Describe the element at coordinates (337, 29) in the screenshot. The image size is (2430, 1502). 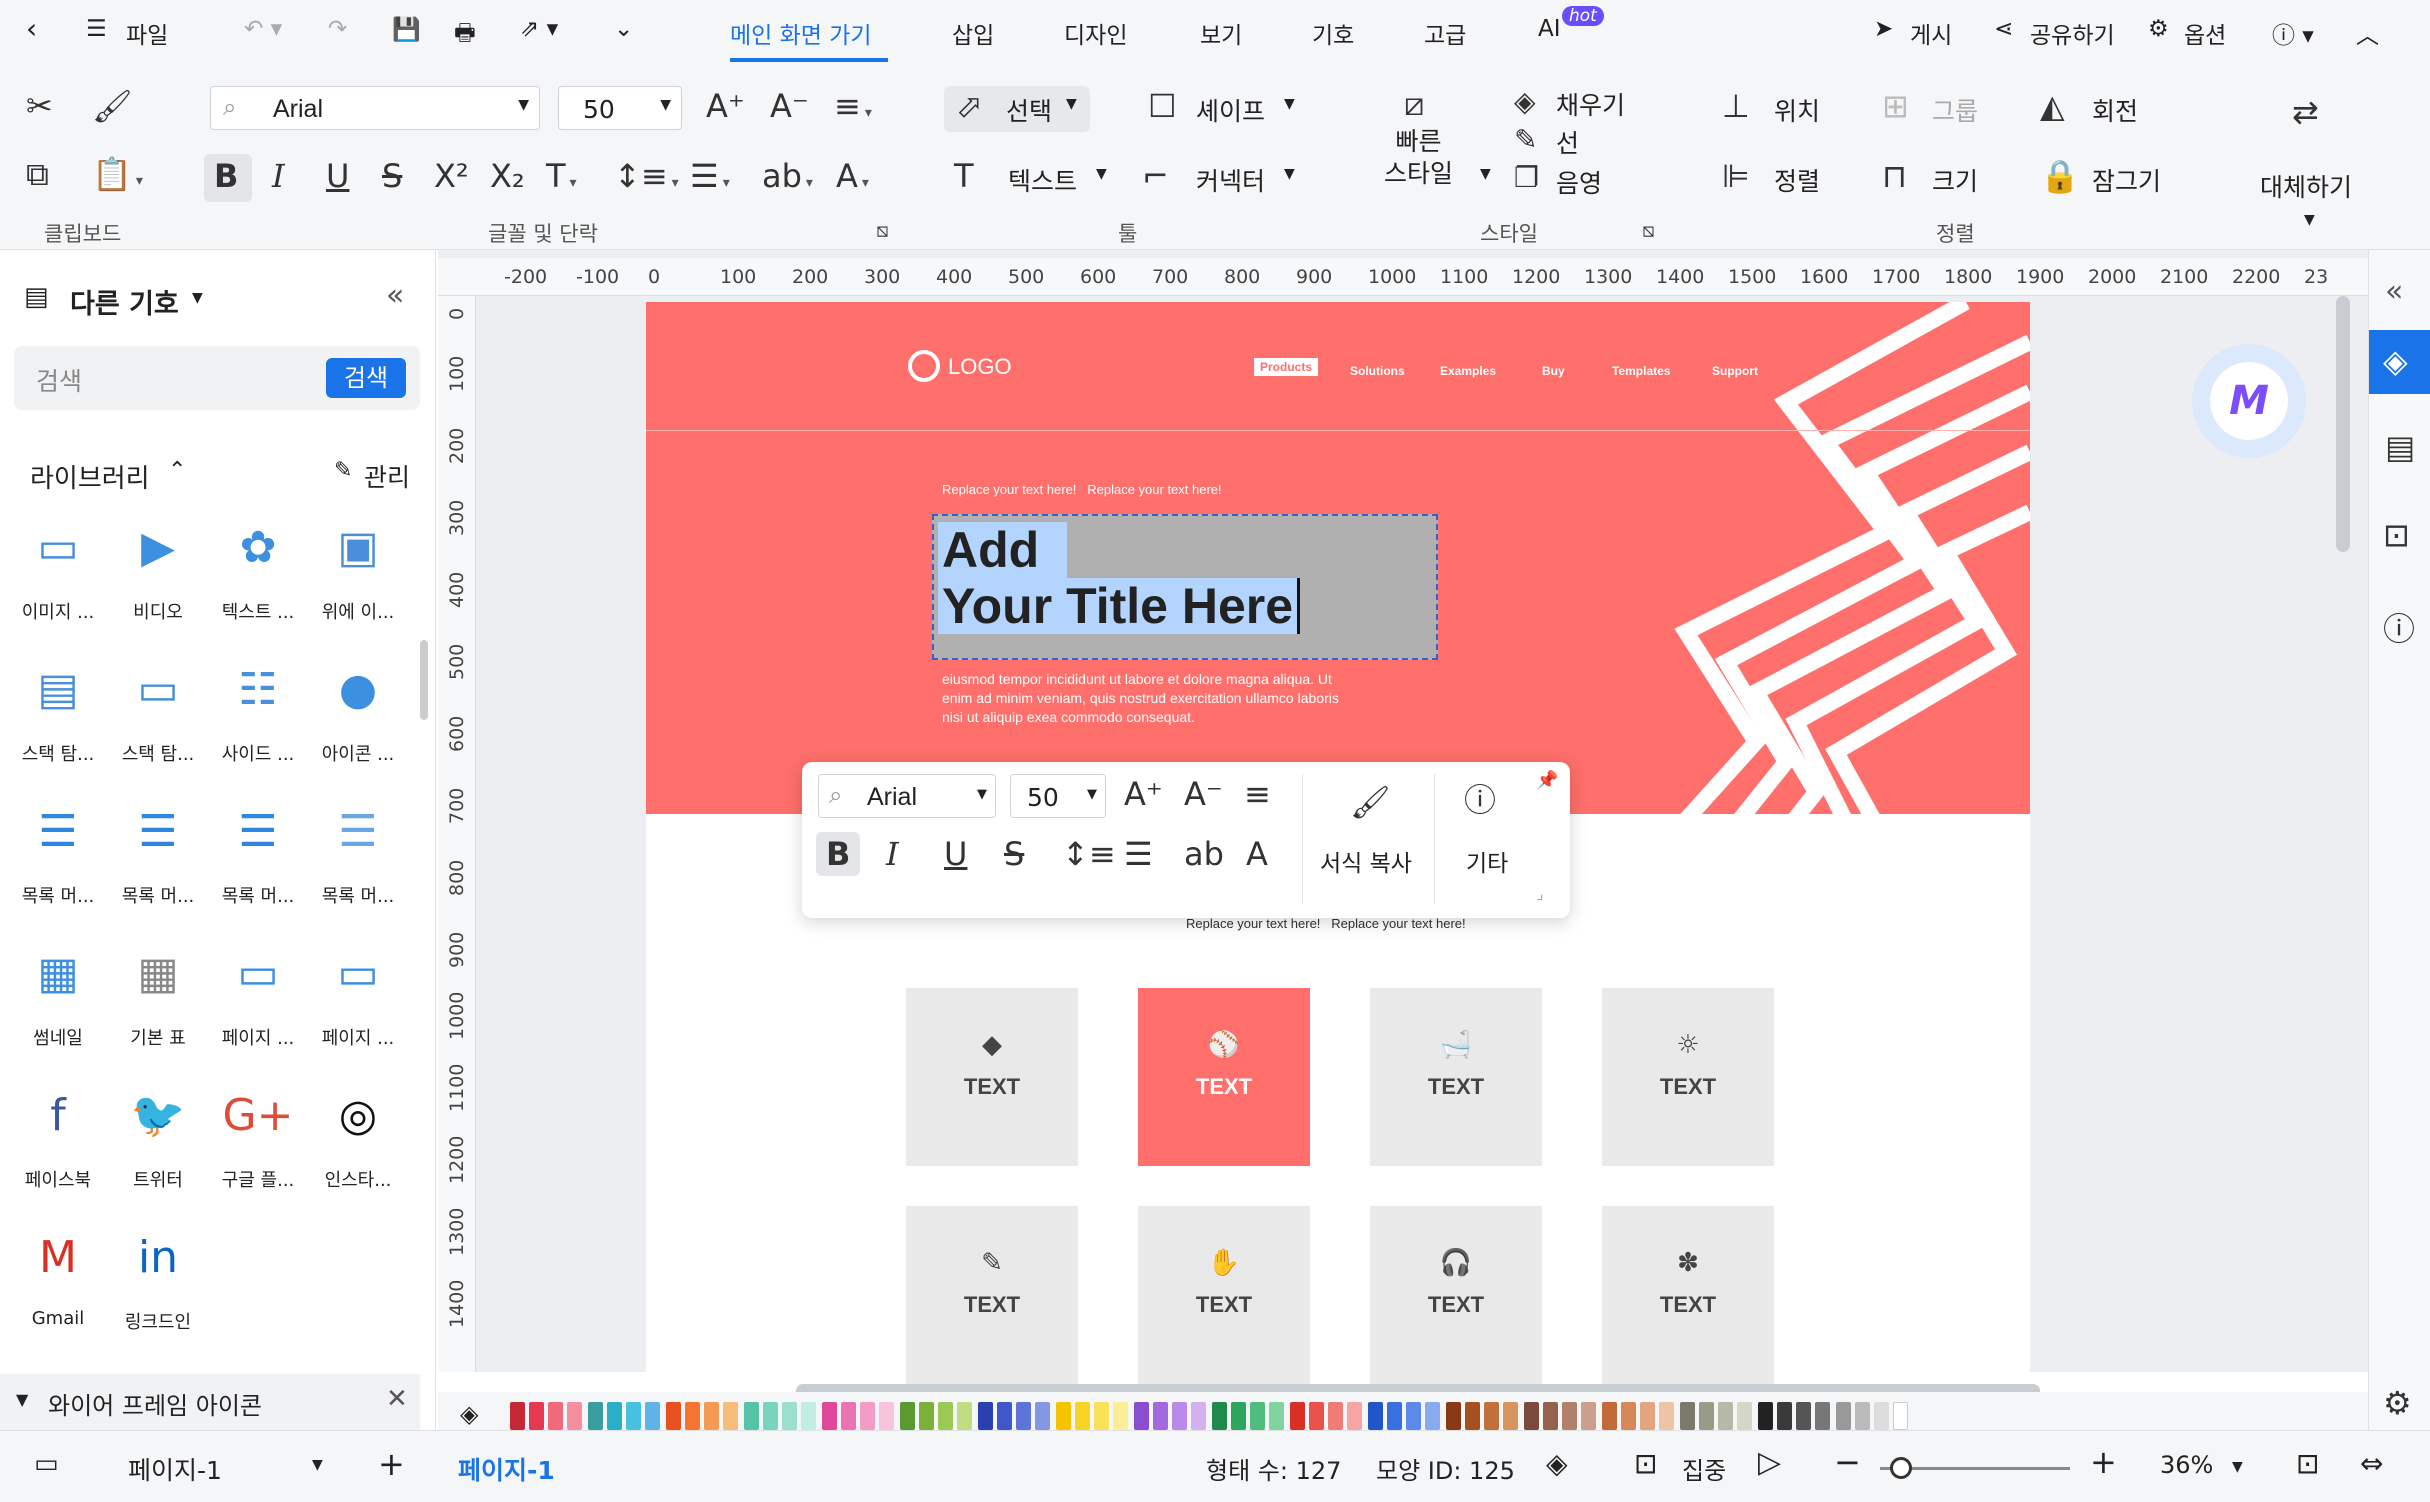
I see `redo-icon: ↷` at that location.